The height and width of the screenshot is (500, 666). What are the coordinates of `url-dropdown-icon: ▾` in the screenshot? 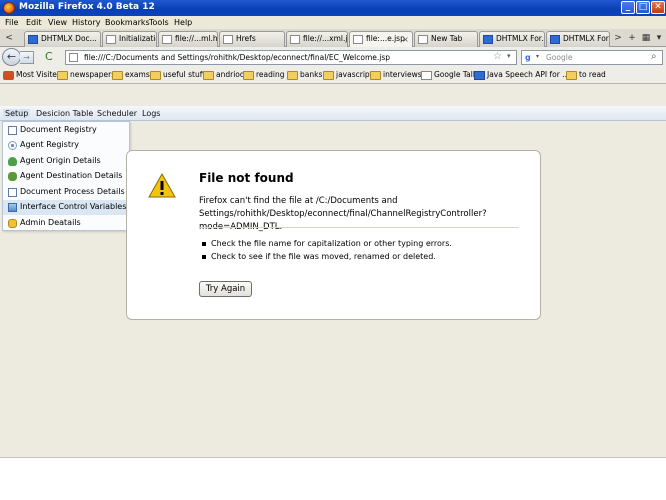 It's located at (509, 56).